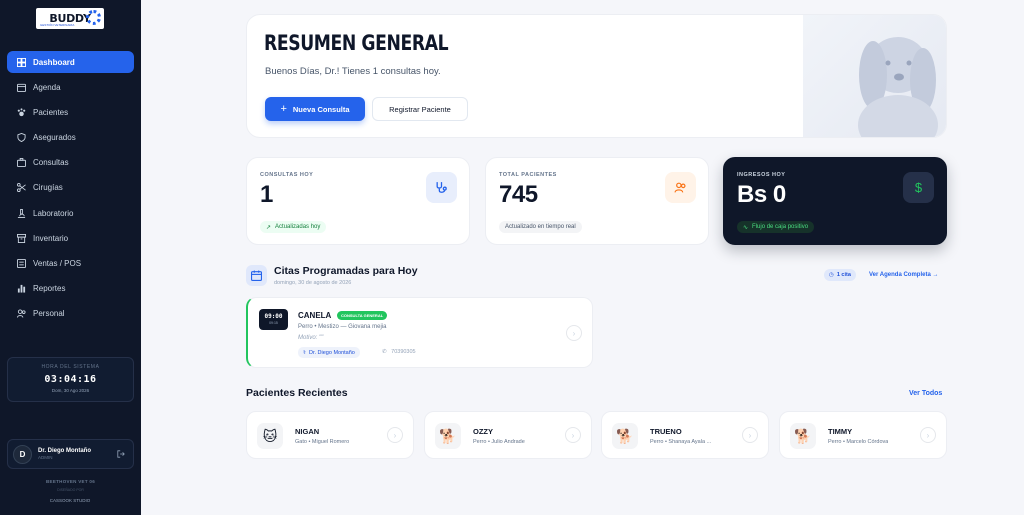 The width and height of the screenshot is (1024, 515). I want to click on tag-label: Flujo de caja positivo, so click(780, 227).